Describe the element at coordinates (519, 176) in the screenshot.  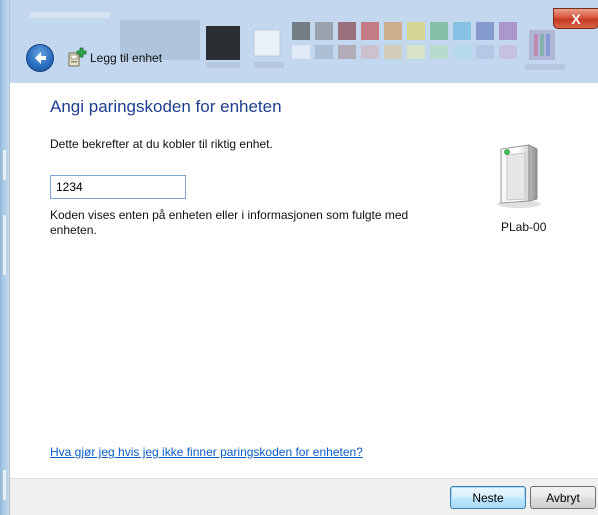
I see `printer-device-icon` at that location.